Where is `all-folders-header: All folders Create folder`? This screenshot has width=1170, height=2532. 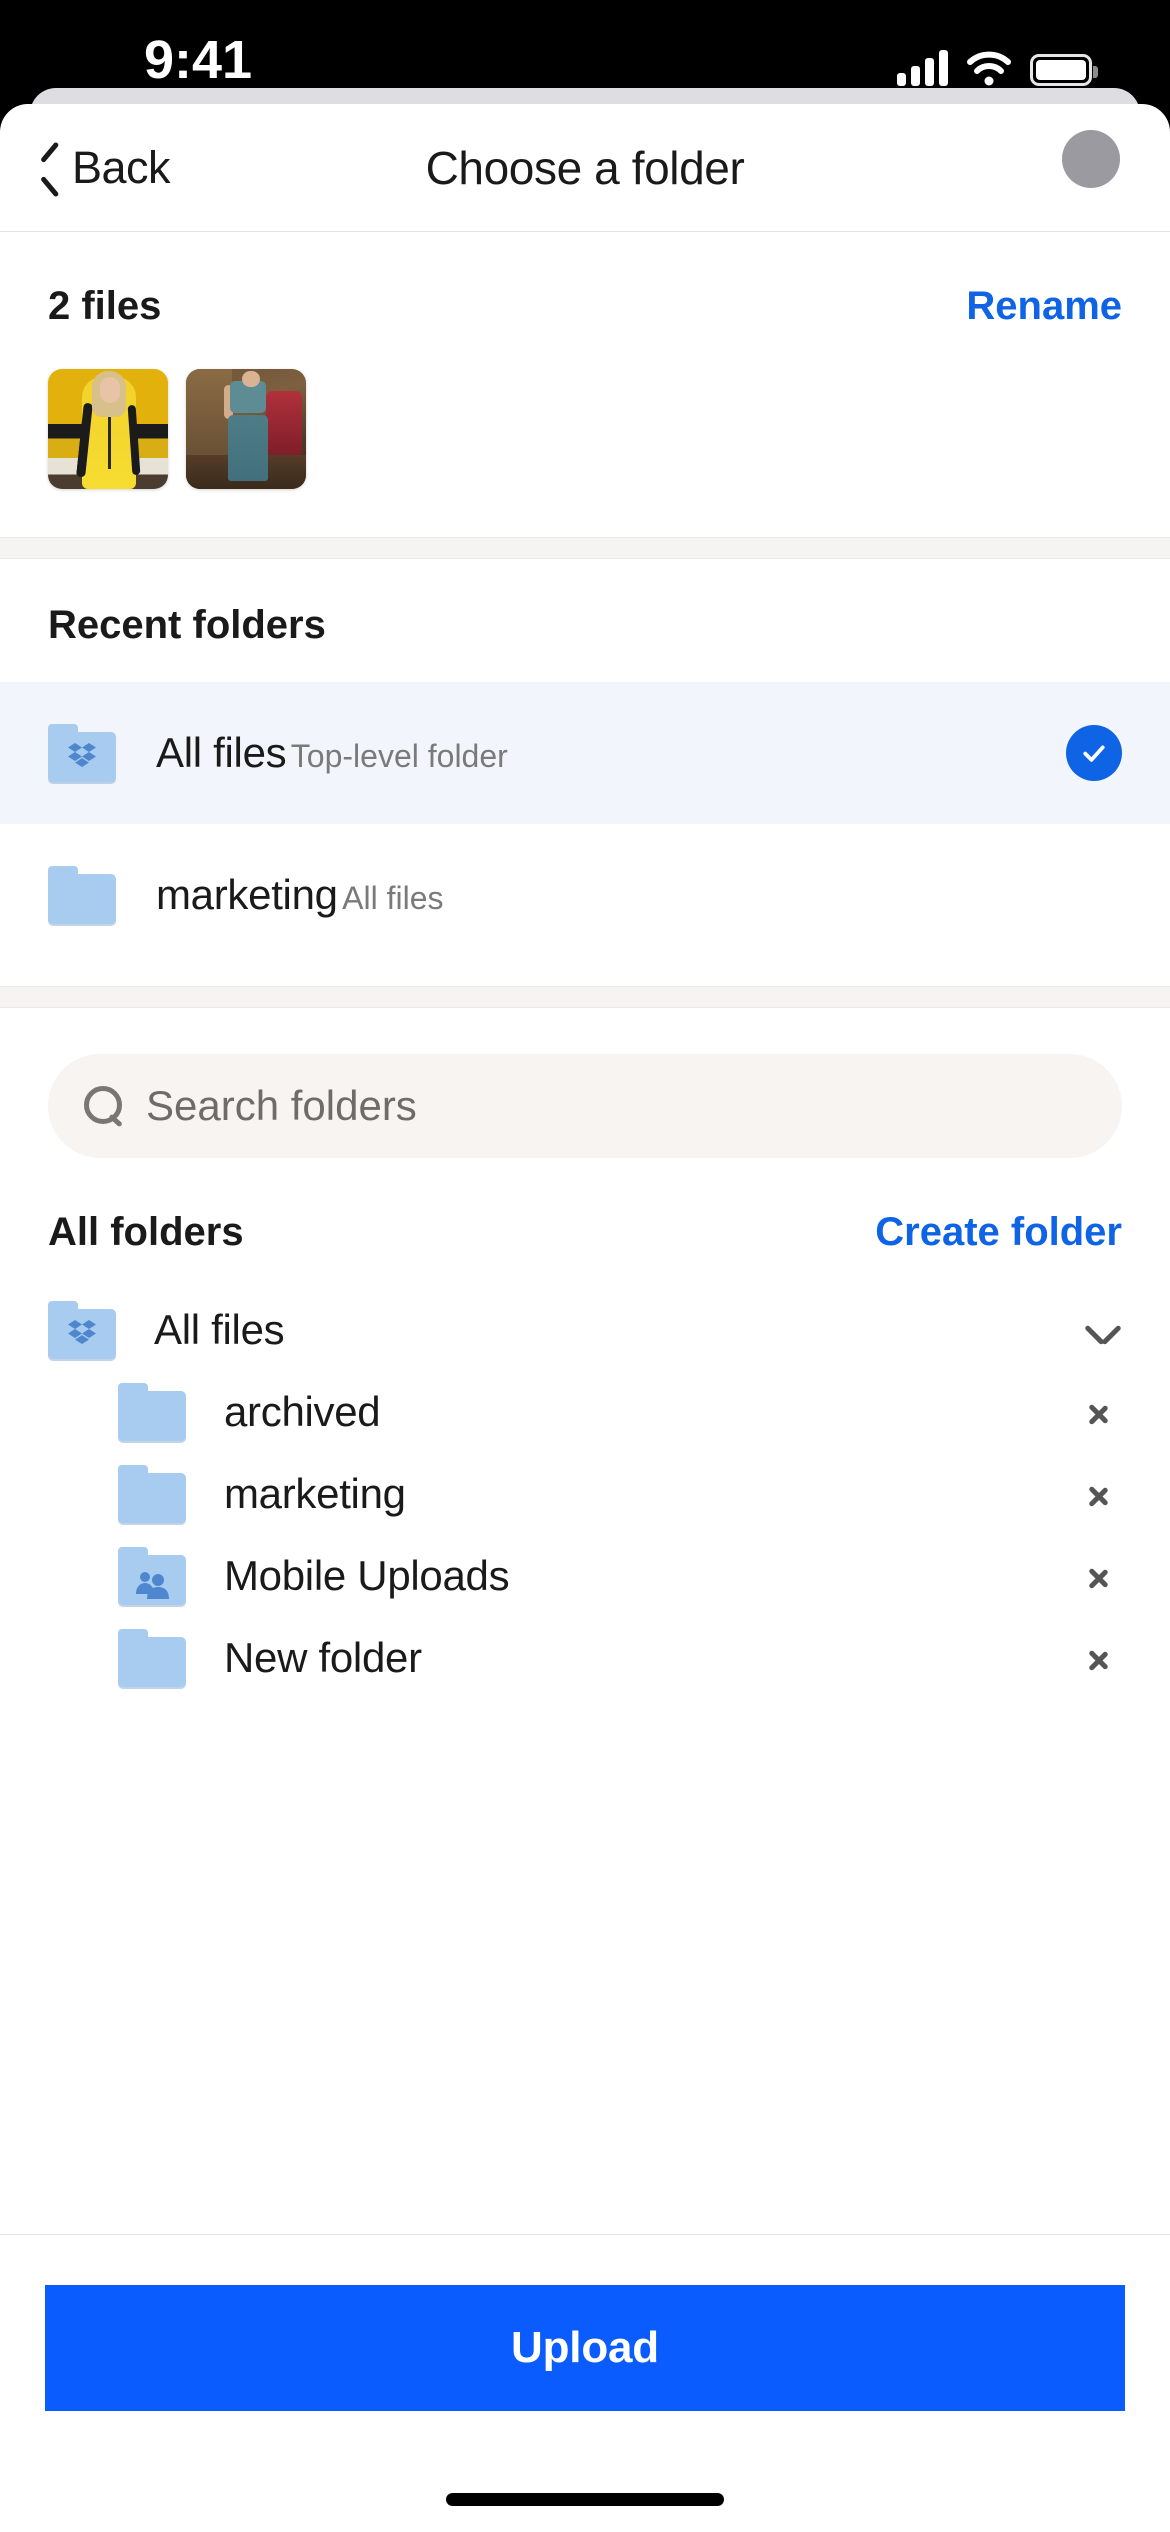 all-folders-header: All folders Create folder is located at coordinates (585, 1223).